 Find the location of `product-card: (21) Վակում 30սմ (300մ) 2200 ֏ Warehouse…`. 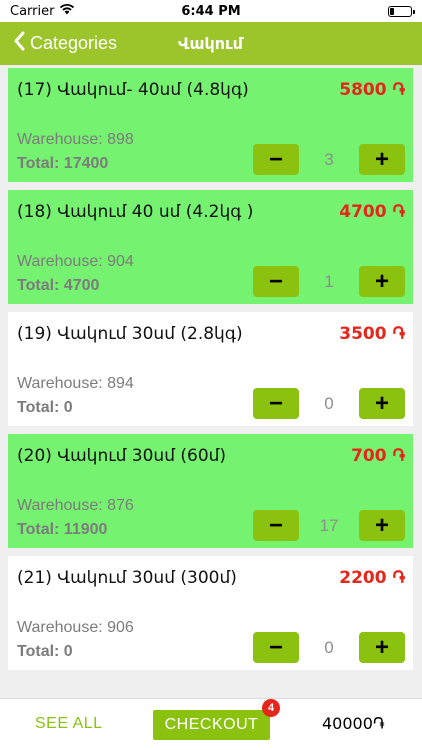

product-card: (21) Վակում 30սմ (300մ) 2200 ֏ Warehouse… is located at coordinates (210, 613).